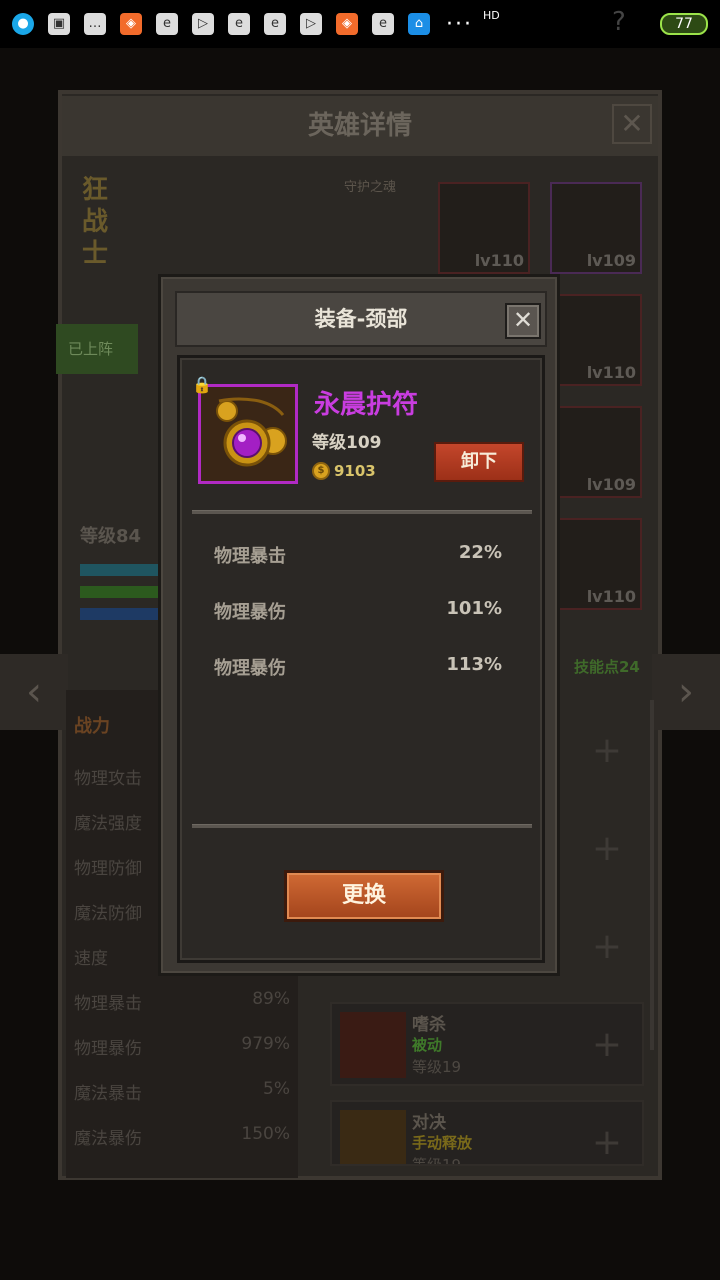  I want to click on equipment-slot-weapon: lv110, so click(596, 564).